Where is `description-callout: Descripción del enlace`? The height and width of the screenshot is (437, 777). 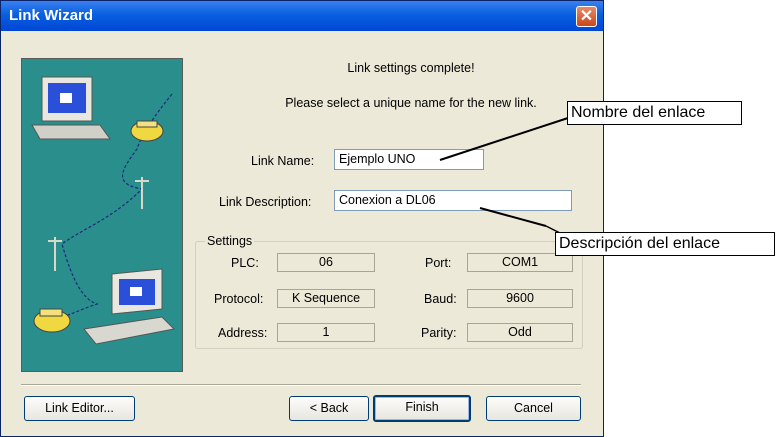 description-callout: Descripción del enlace is located at coordinates (665, 244).